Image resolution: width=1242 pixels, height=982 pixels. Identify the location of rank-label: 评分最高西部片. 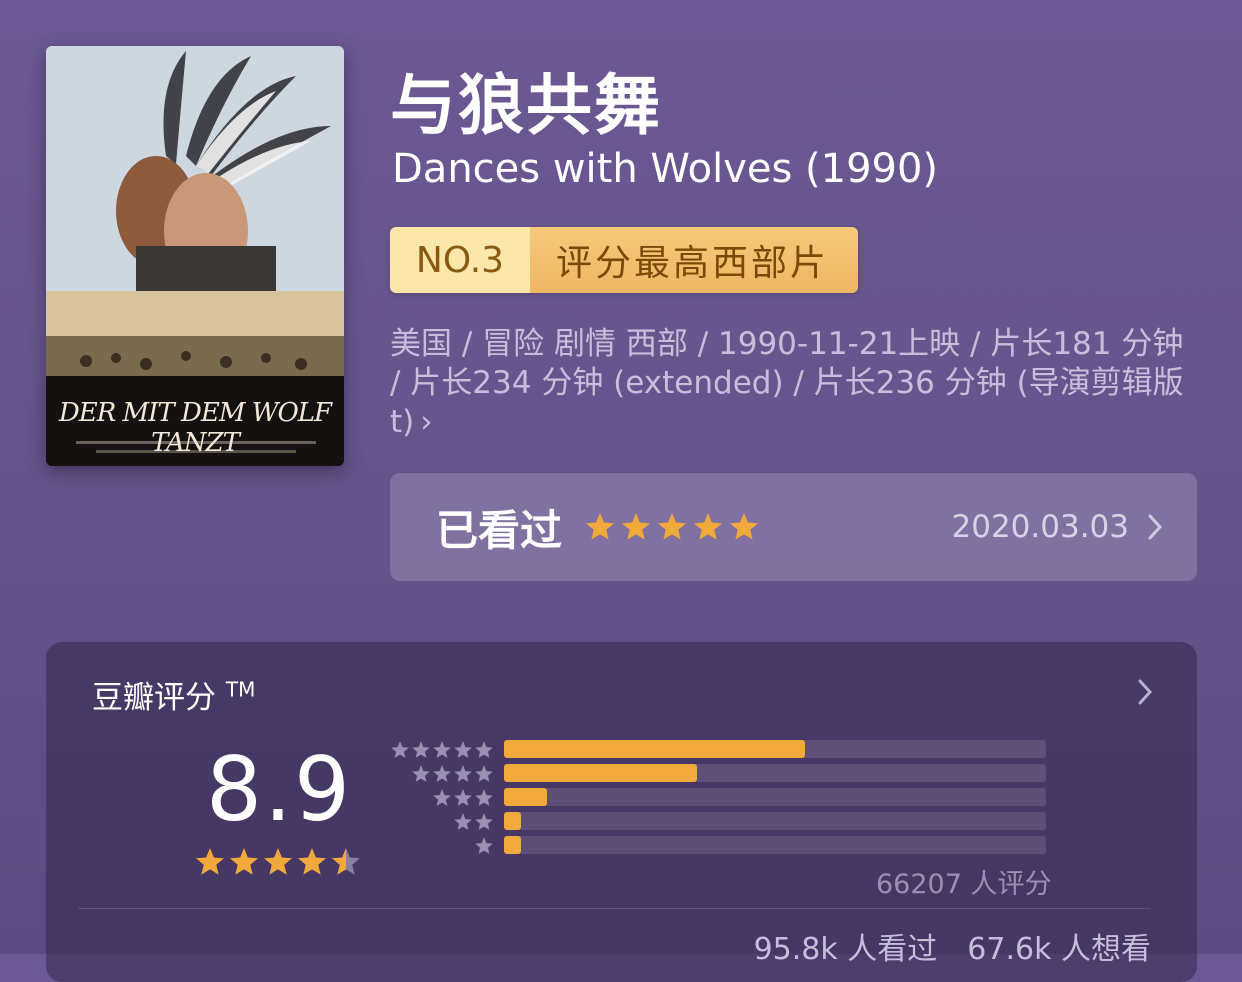
(694, 260).